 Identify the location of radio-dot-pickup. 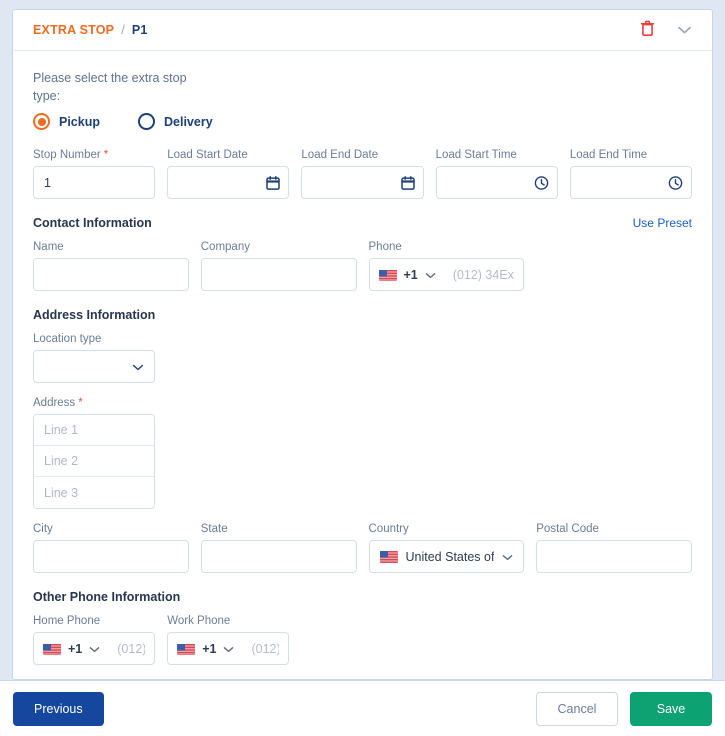
(41, 122).